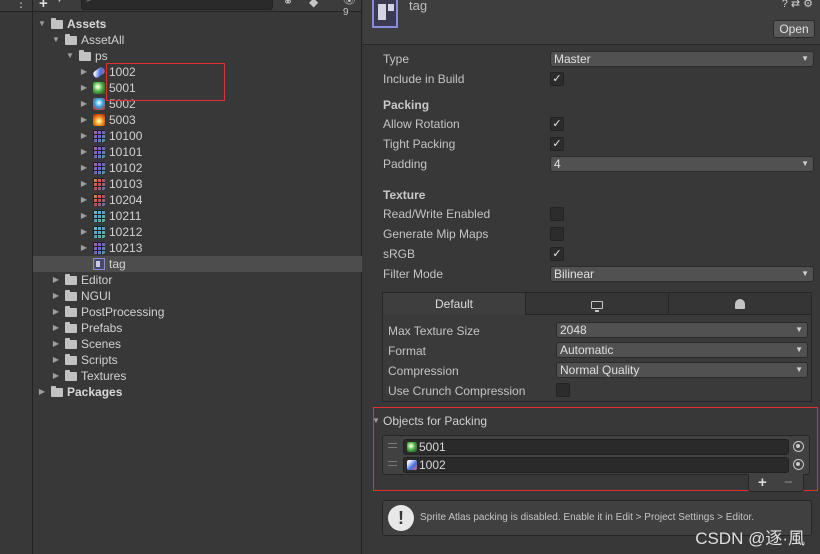  What do you see at coordinates (197, 184) in the screenshot?
I see `tree-row: ▶ 10103` at bounding box center [197, 184].